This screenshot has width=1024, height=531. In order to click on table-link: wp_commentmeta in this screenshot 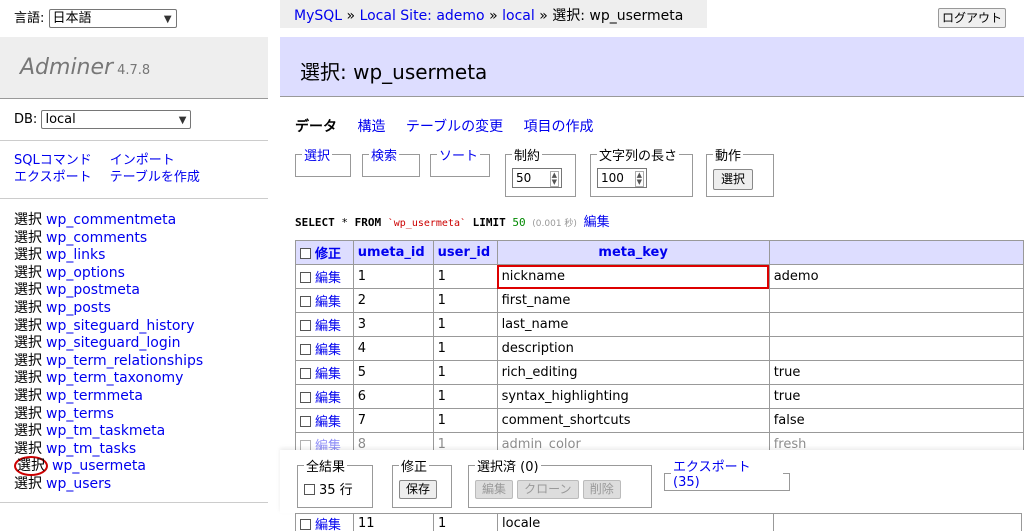, I will do `click(111, 220)`.